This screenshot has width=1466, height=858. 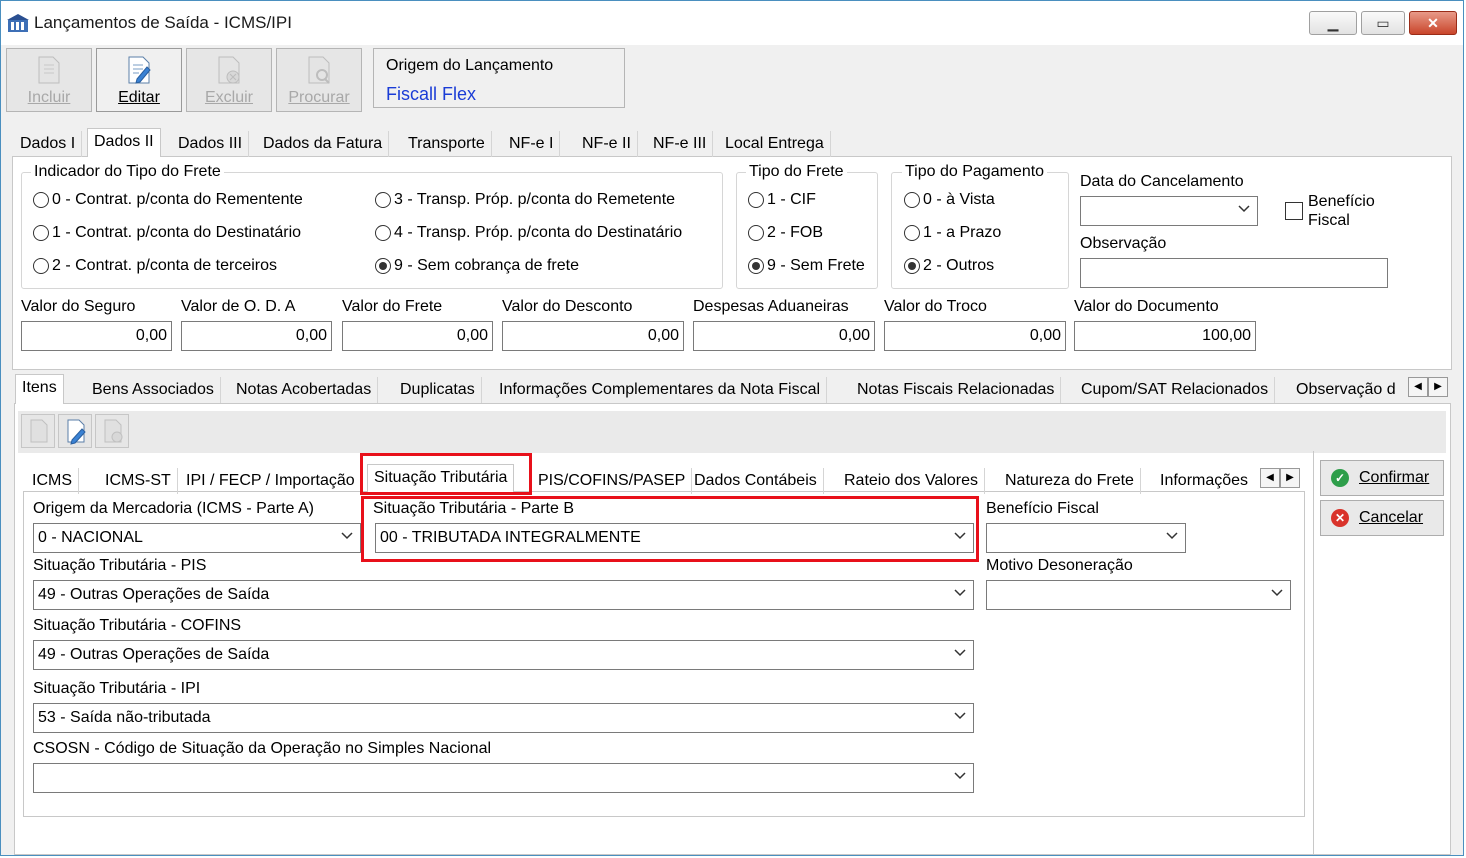 I want to click on tab-dados-fatura: Dados da Fatura, so click(x=323, y=144).